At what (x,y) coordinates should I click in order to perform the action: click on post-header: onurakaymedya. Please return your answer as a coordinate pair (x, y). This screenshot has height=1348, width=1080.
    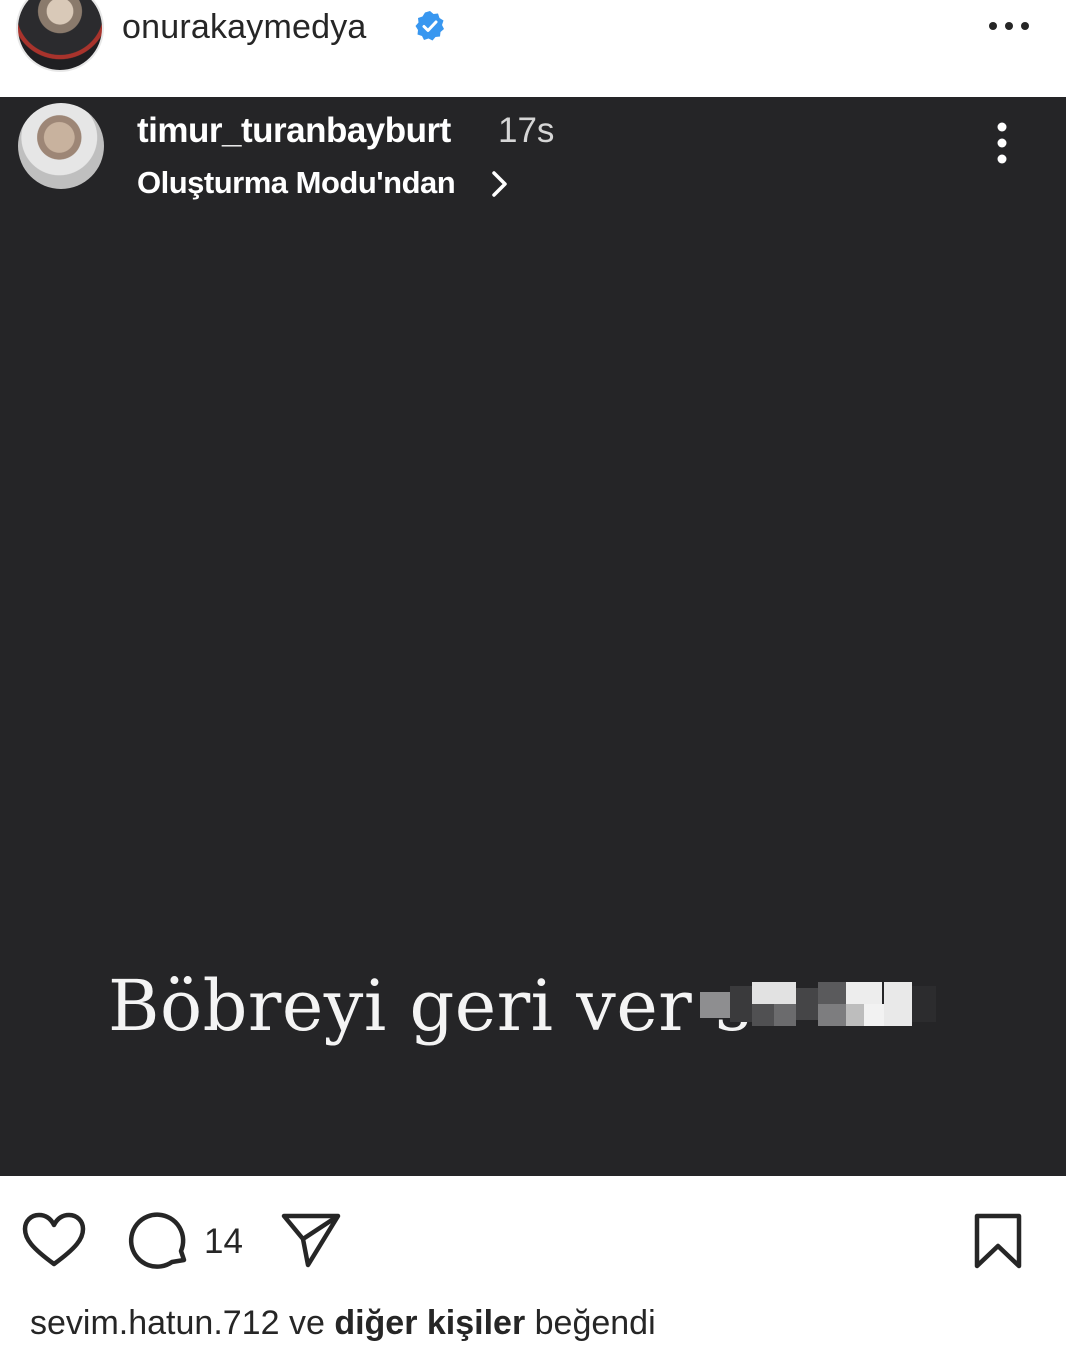
    Looking at the image, I should click on (540, 48).